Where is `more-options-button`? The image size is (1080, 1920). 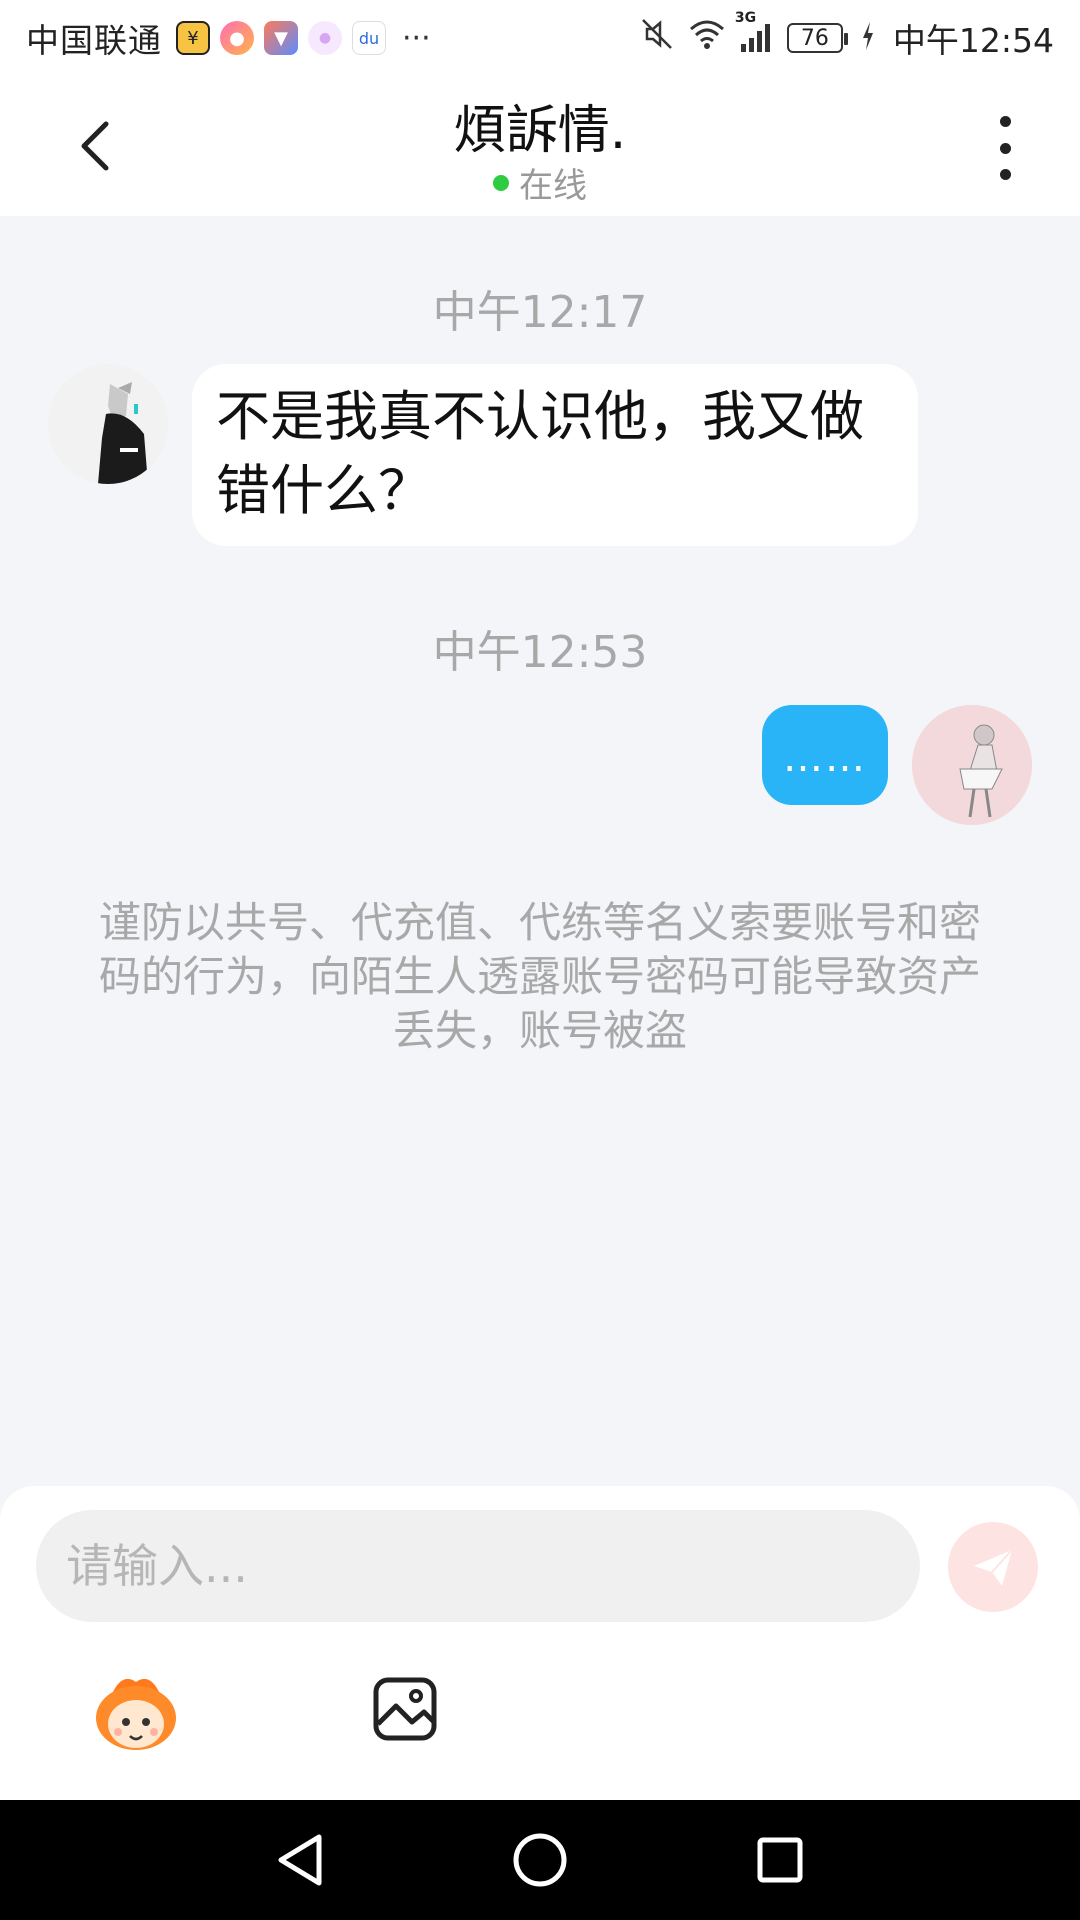 more-options-button is located at coordinates (1005, 148).